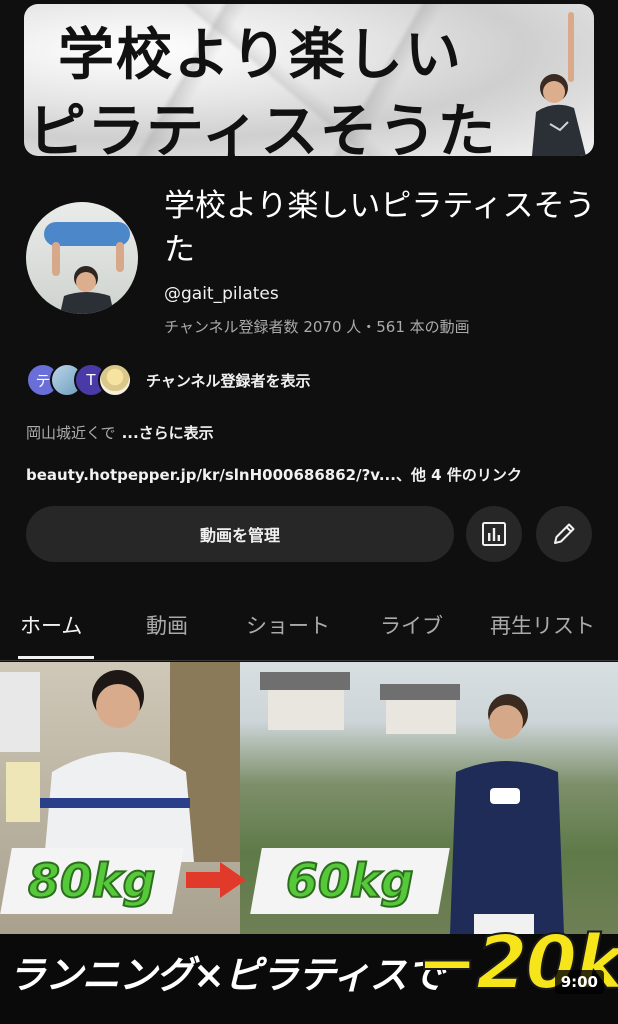 This screenshot has height=1024, width=618. What do you see at coordinates (228, 380) in the screenshot?
I see `view-subscribers-label: チャンネル登録者を表示` at bounding box center [228, 380].